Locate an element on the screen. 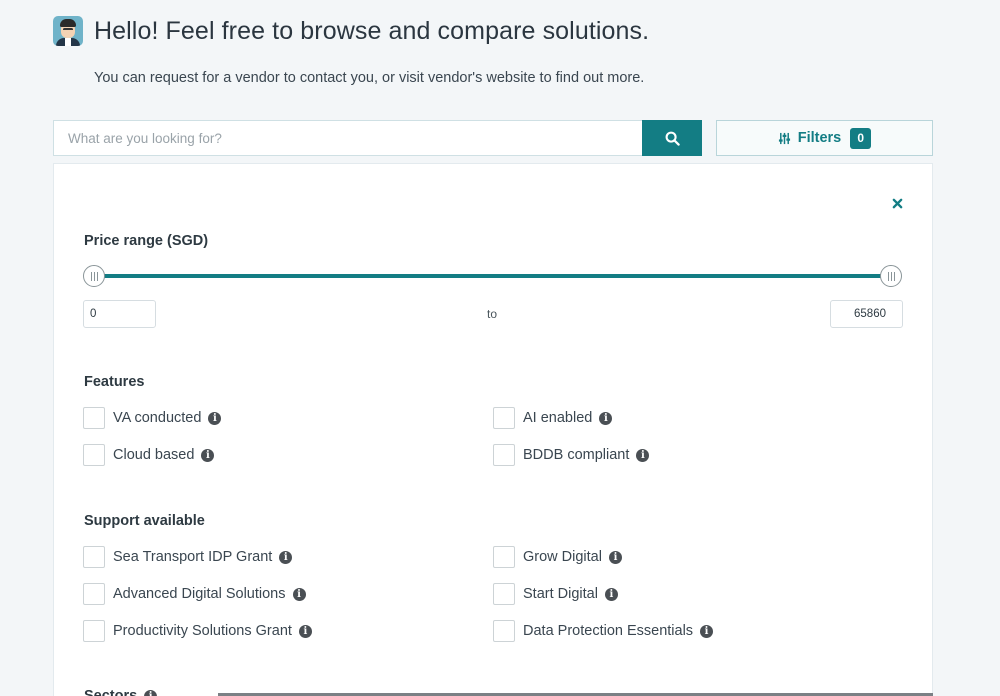 The width and height of the screenshot is (1000, 696). search-icon is located at coordinates (672, 138).